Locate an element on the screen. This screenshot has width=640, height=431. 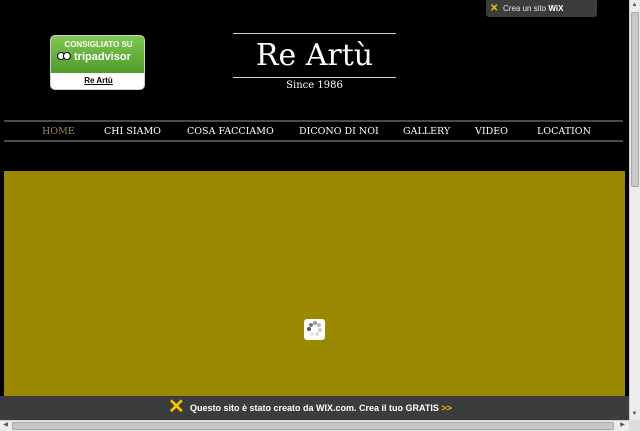
site-subtitle: Since 1986 is located at coordinates (314, 85).